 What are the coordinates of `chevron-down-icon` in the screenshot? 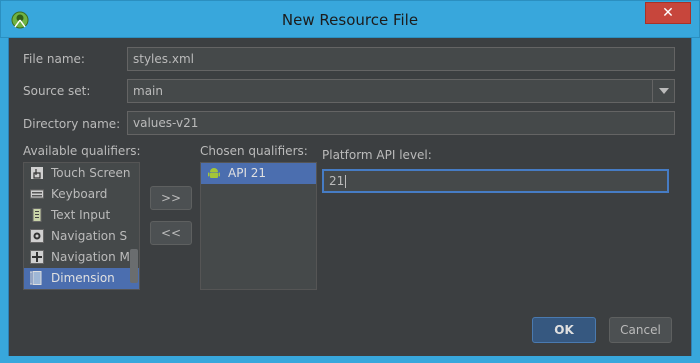 It's located at (663, 91).